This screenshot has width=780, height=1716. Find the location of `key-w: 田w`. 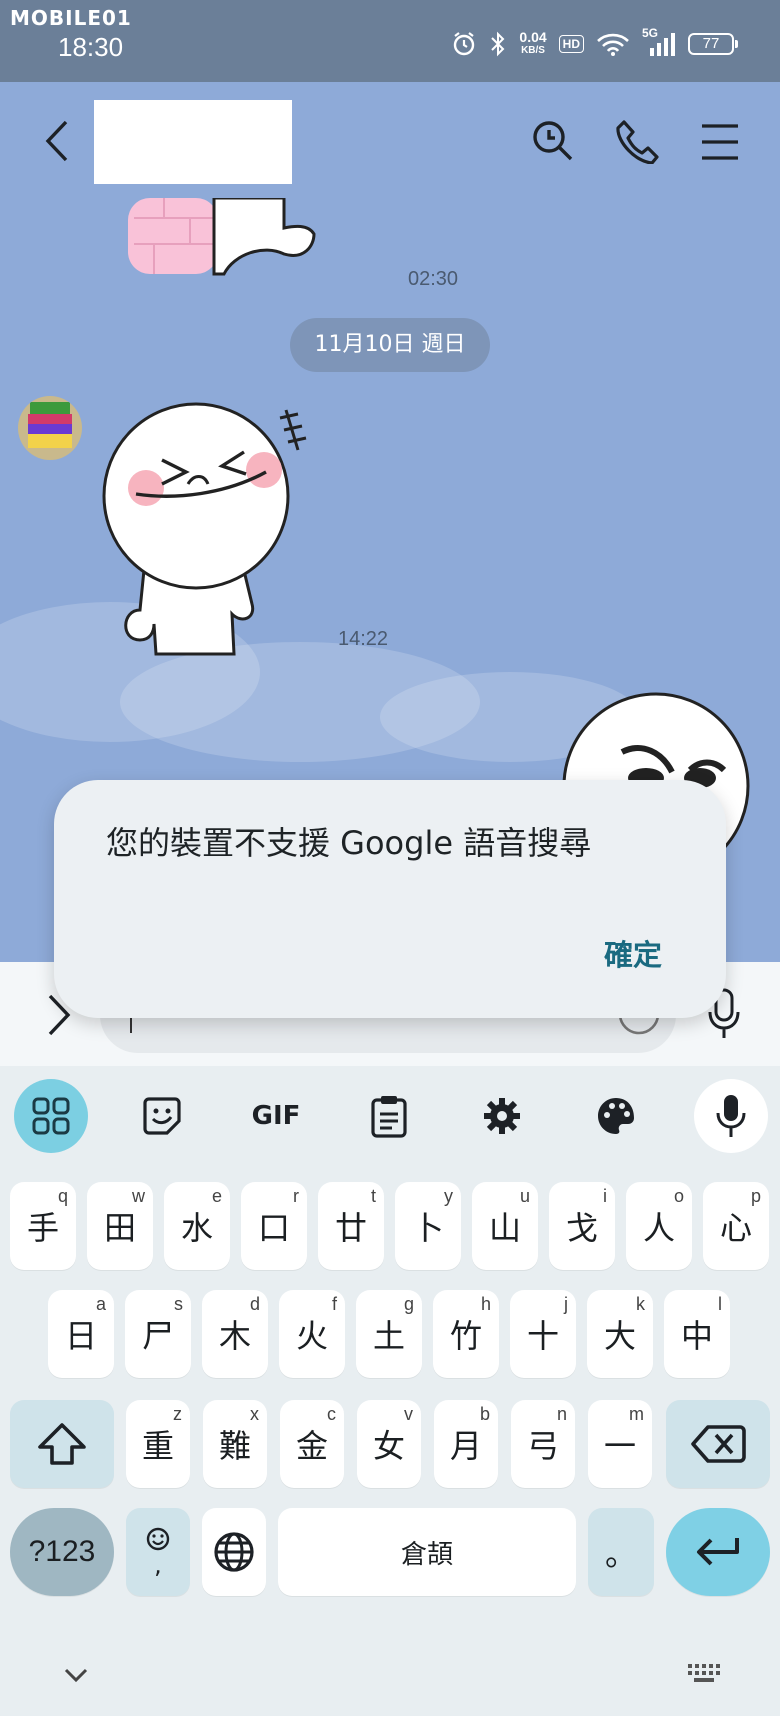

key-w: 田w is located at coordinates (120, 1226).